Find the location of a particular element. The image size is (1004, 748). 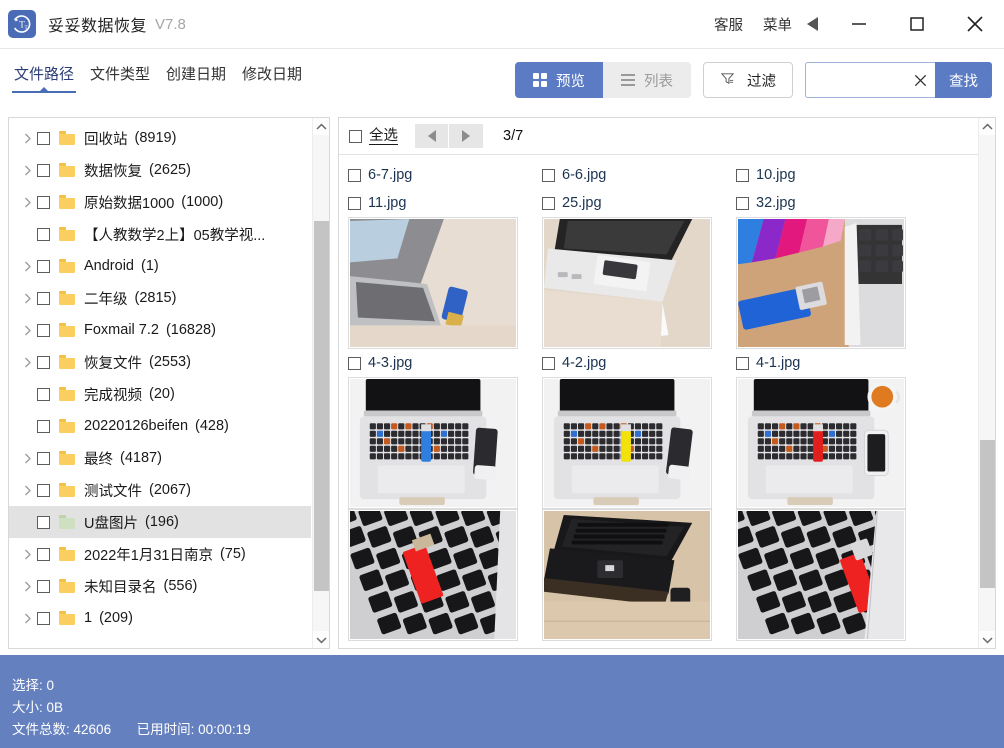

tab-created-date: 创建日期 is located at coordinates (196, 78).